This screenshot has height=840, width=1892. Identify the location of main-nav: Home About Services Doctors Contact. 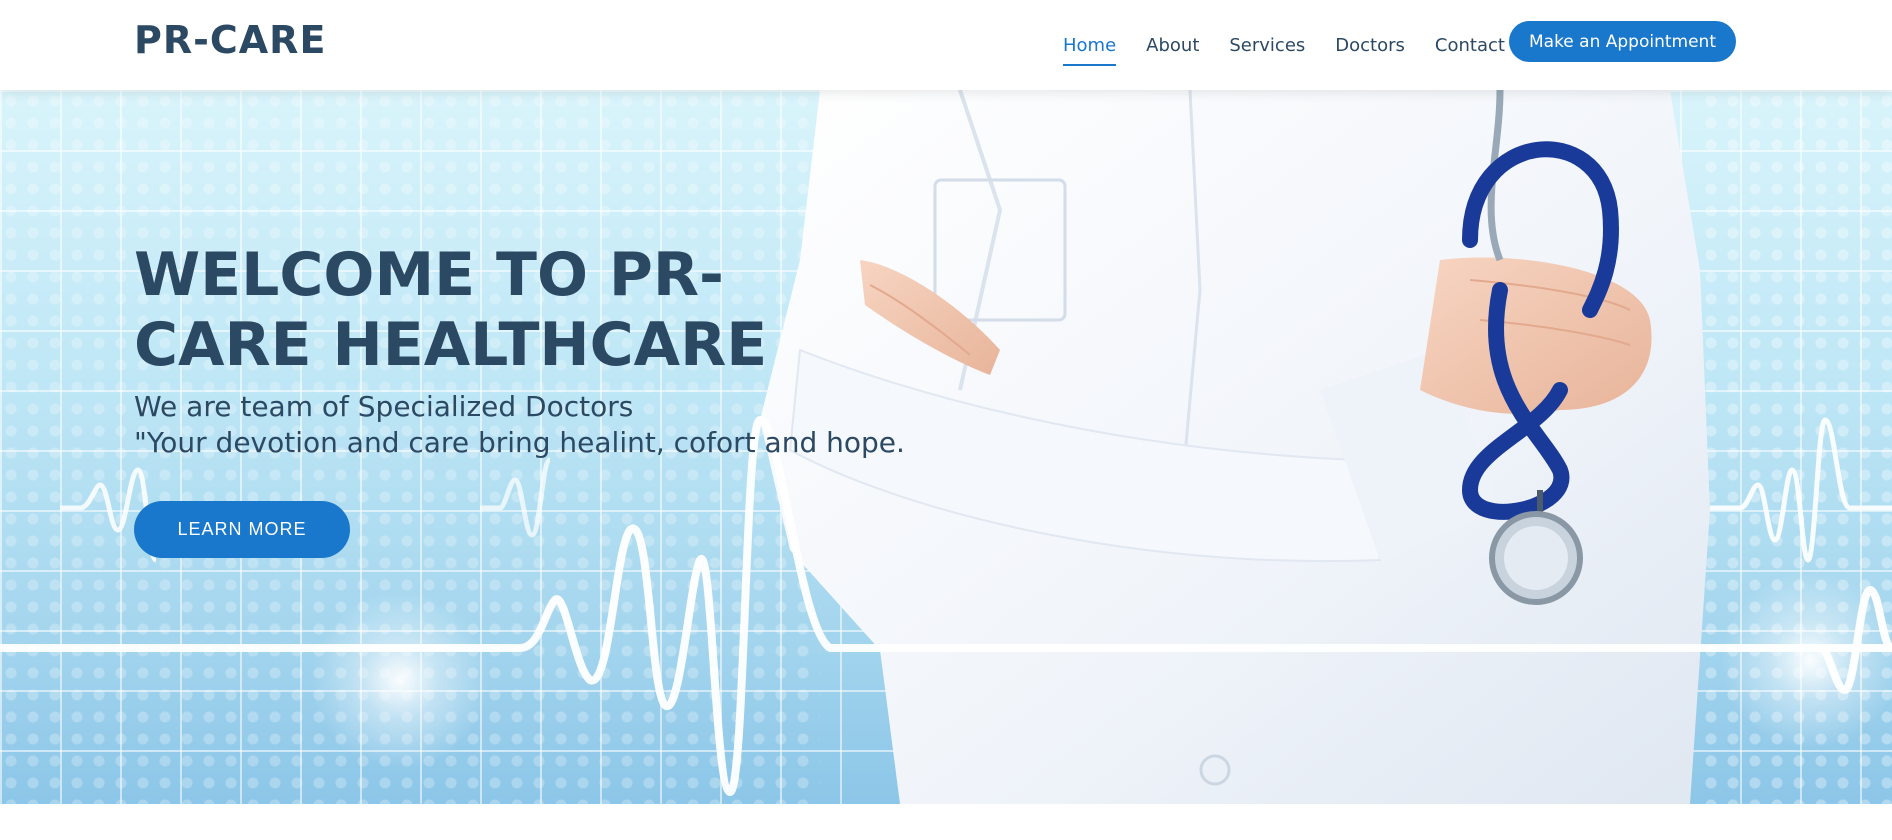
(1299, 45).